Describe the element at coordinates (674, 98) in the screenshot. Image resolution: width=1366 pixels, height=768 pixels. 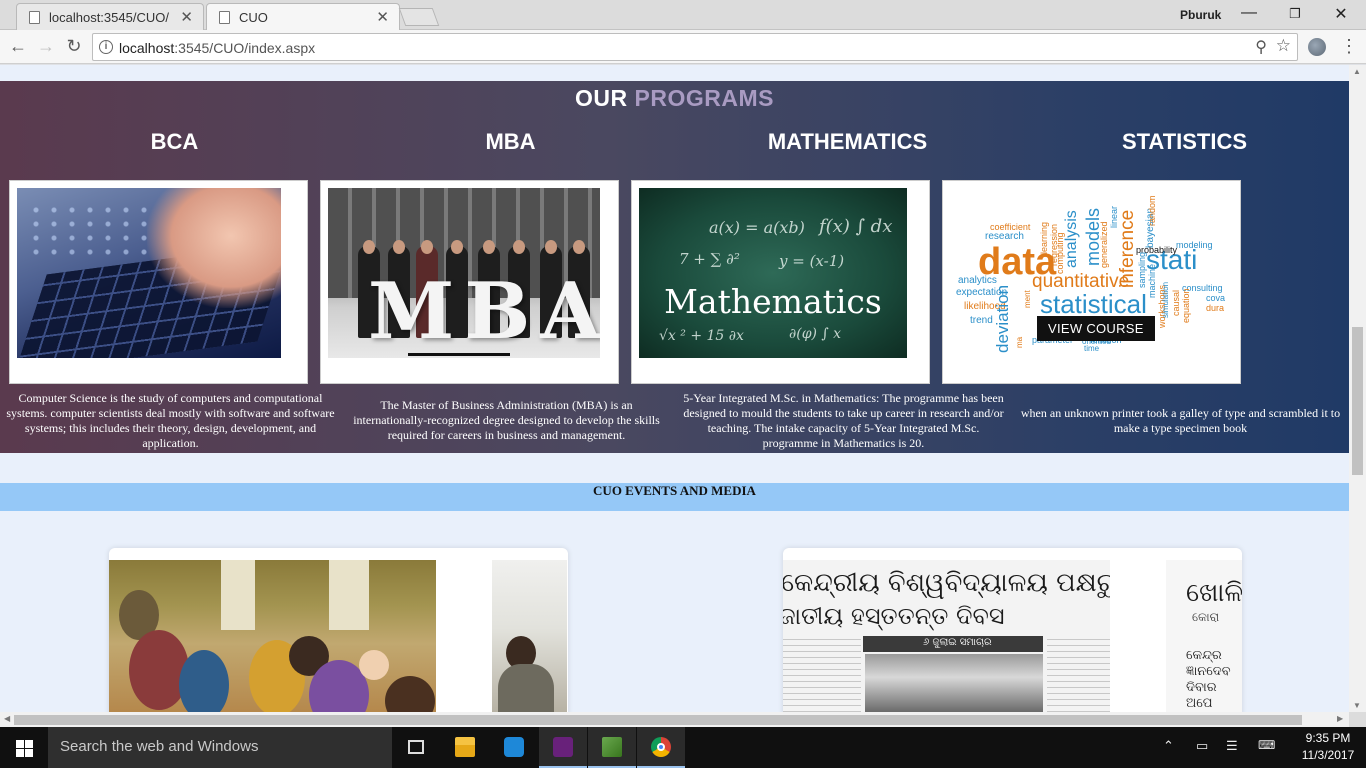
I see `programs-title: OUR PROGRAMS` at that location.